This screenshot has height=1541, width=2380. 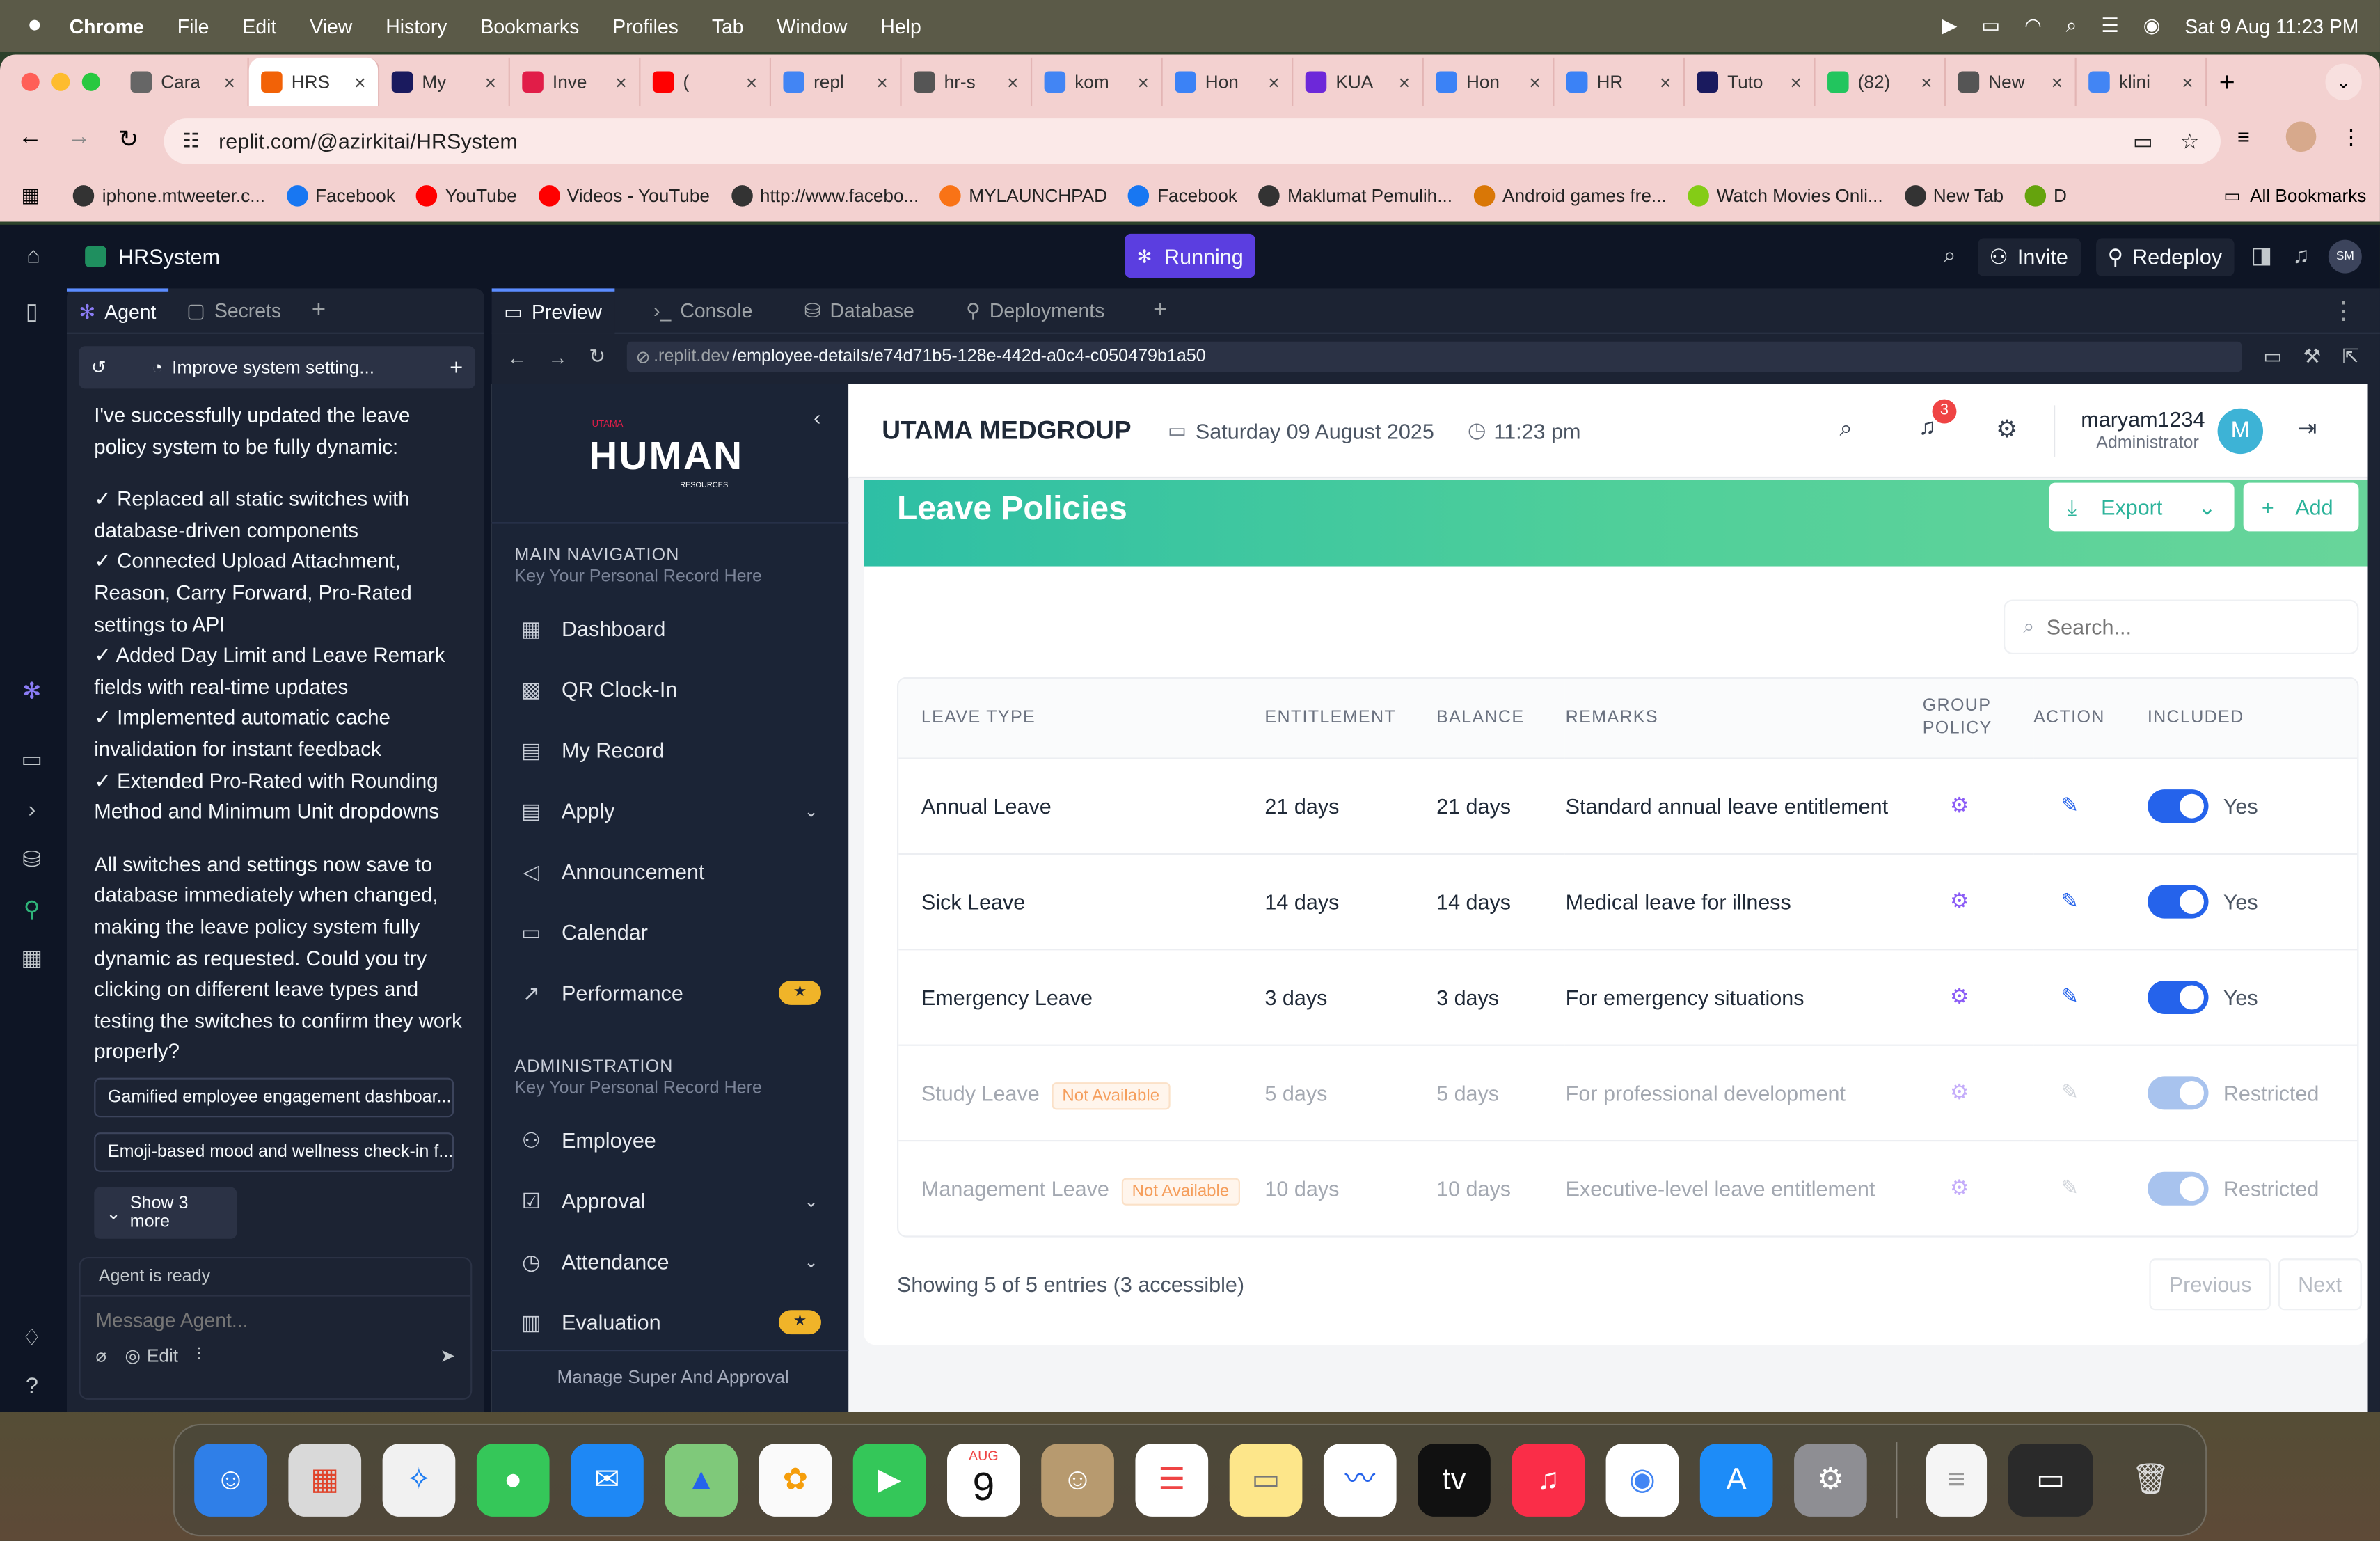 I want to click on facetime-icon: ▶, so click(x=889, y=1480).